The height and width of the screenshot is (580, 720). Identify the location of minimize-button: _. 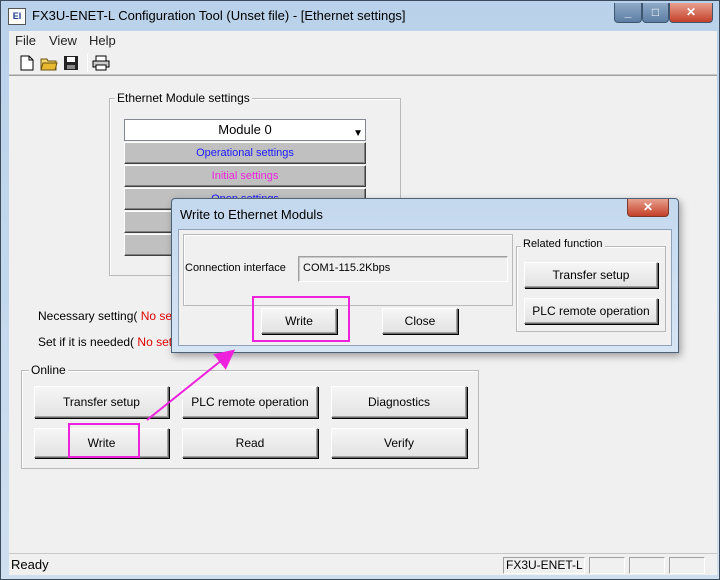
(628, 13).